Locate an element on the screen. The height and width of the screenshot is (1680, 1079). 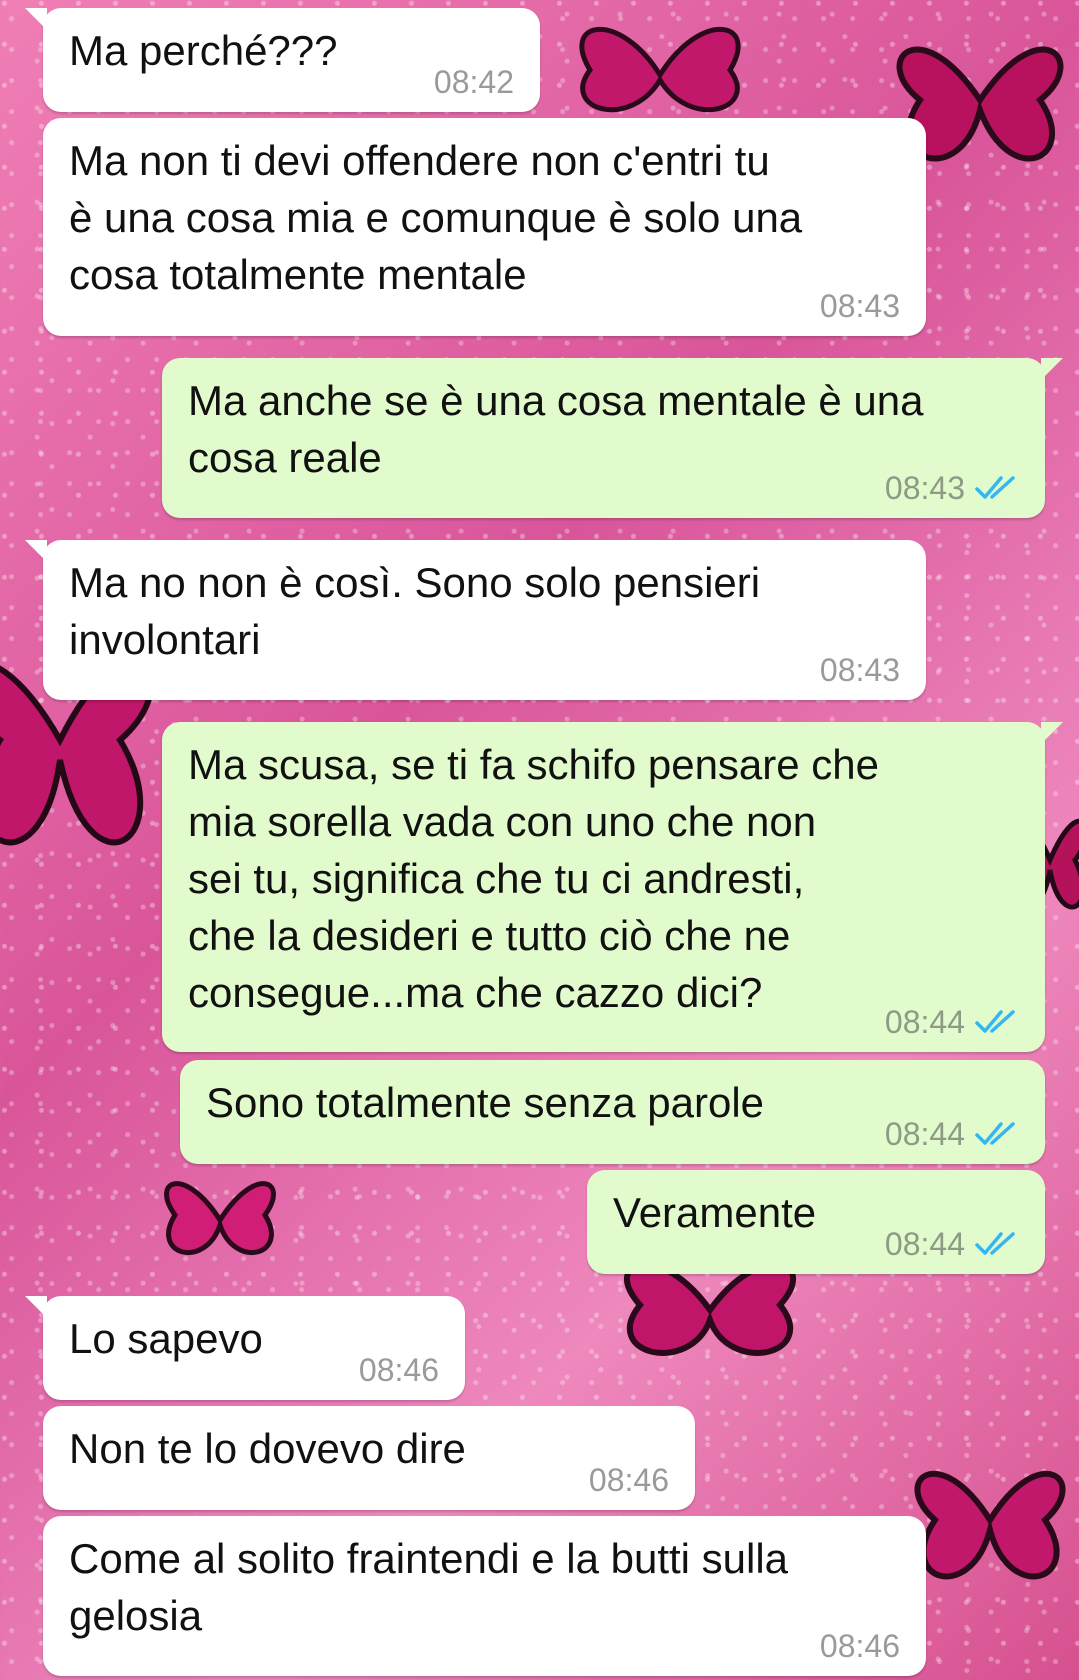
message-bubble-incoming: Ma perché??? 08:42 is located at coordinates (282, 60).